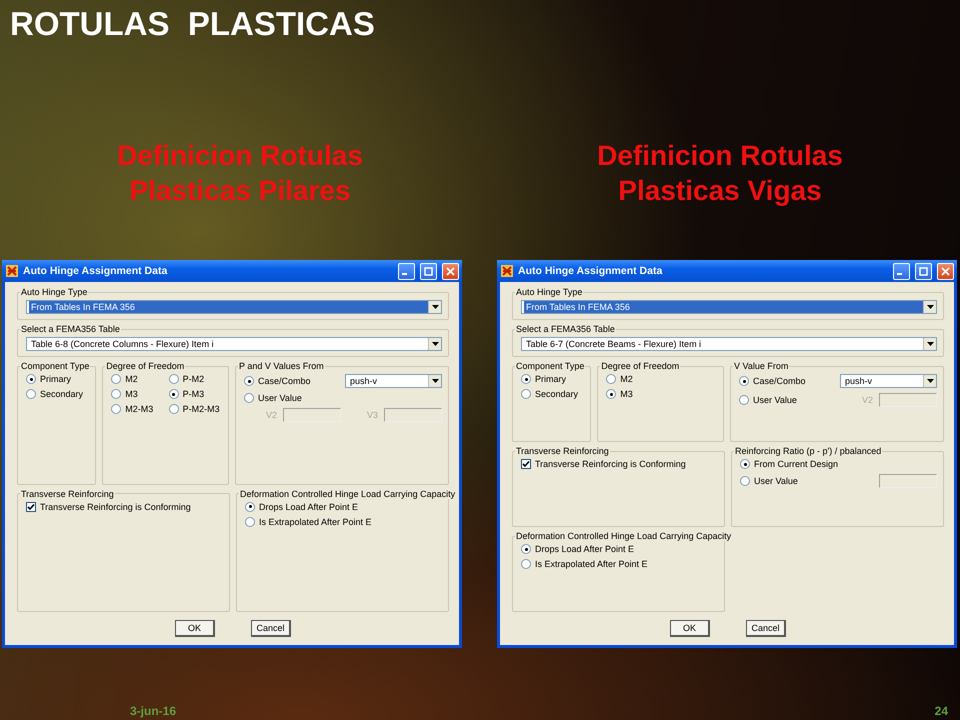 The image size is (960, 720). Describe the element at coordinates (201, 409) in the screenshot. I see `radio-label: P-M2-M3` at that location.